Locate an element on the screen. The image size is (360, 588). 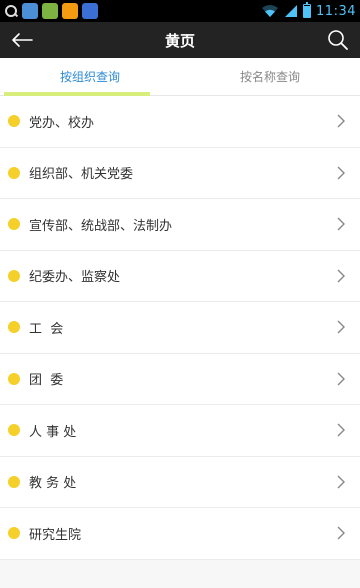
list-item-label: 纪委办、监察处 is located at coordinates (75, 278).